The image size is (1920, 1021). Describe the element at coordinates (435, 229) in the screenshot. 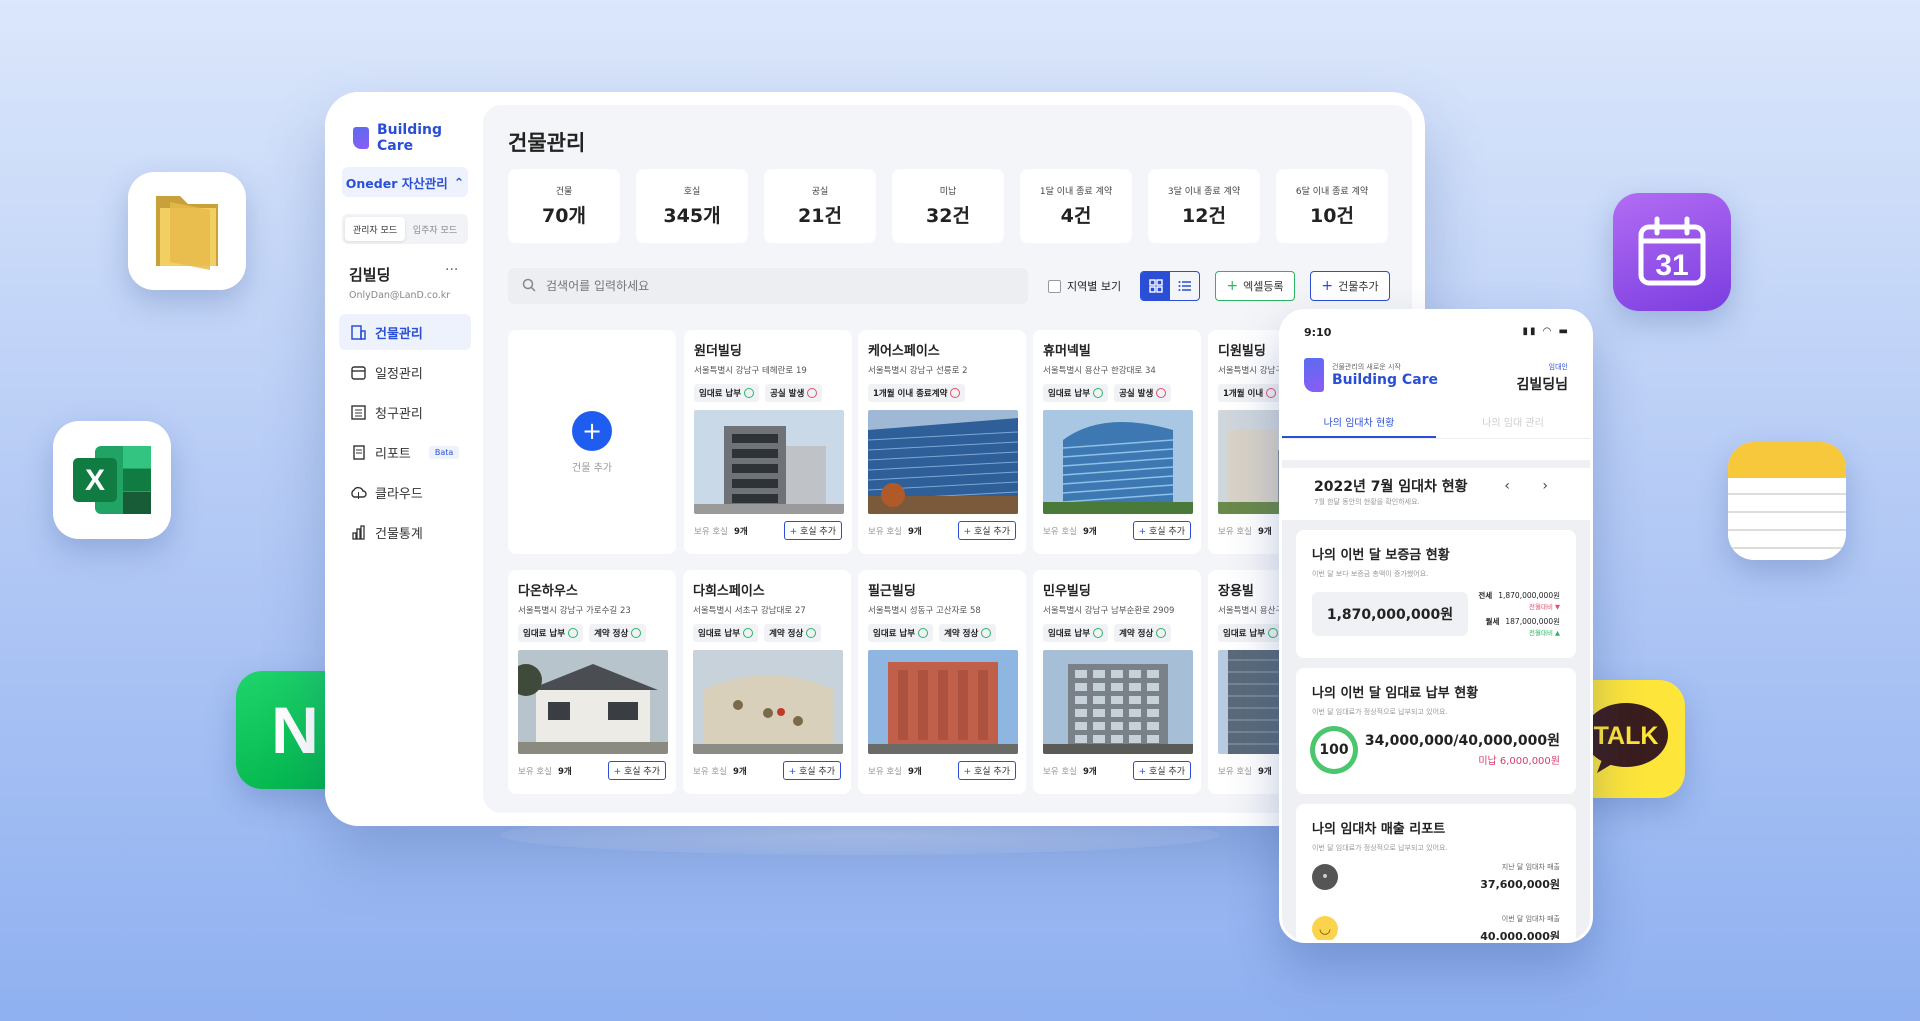

I see `tenant-mode-tab: 입주자 모드` at that location.